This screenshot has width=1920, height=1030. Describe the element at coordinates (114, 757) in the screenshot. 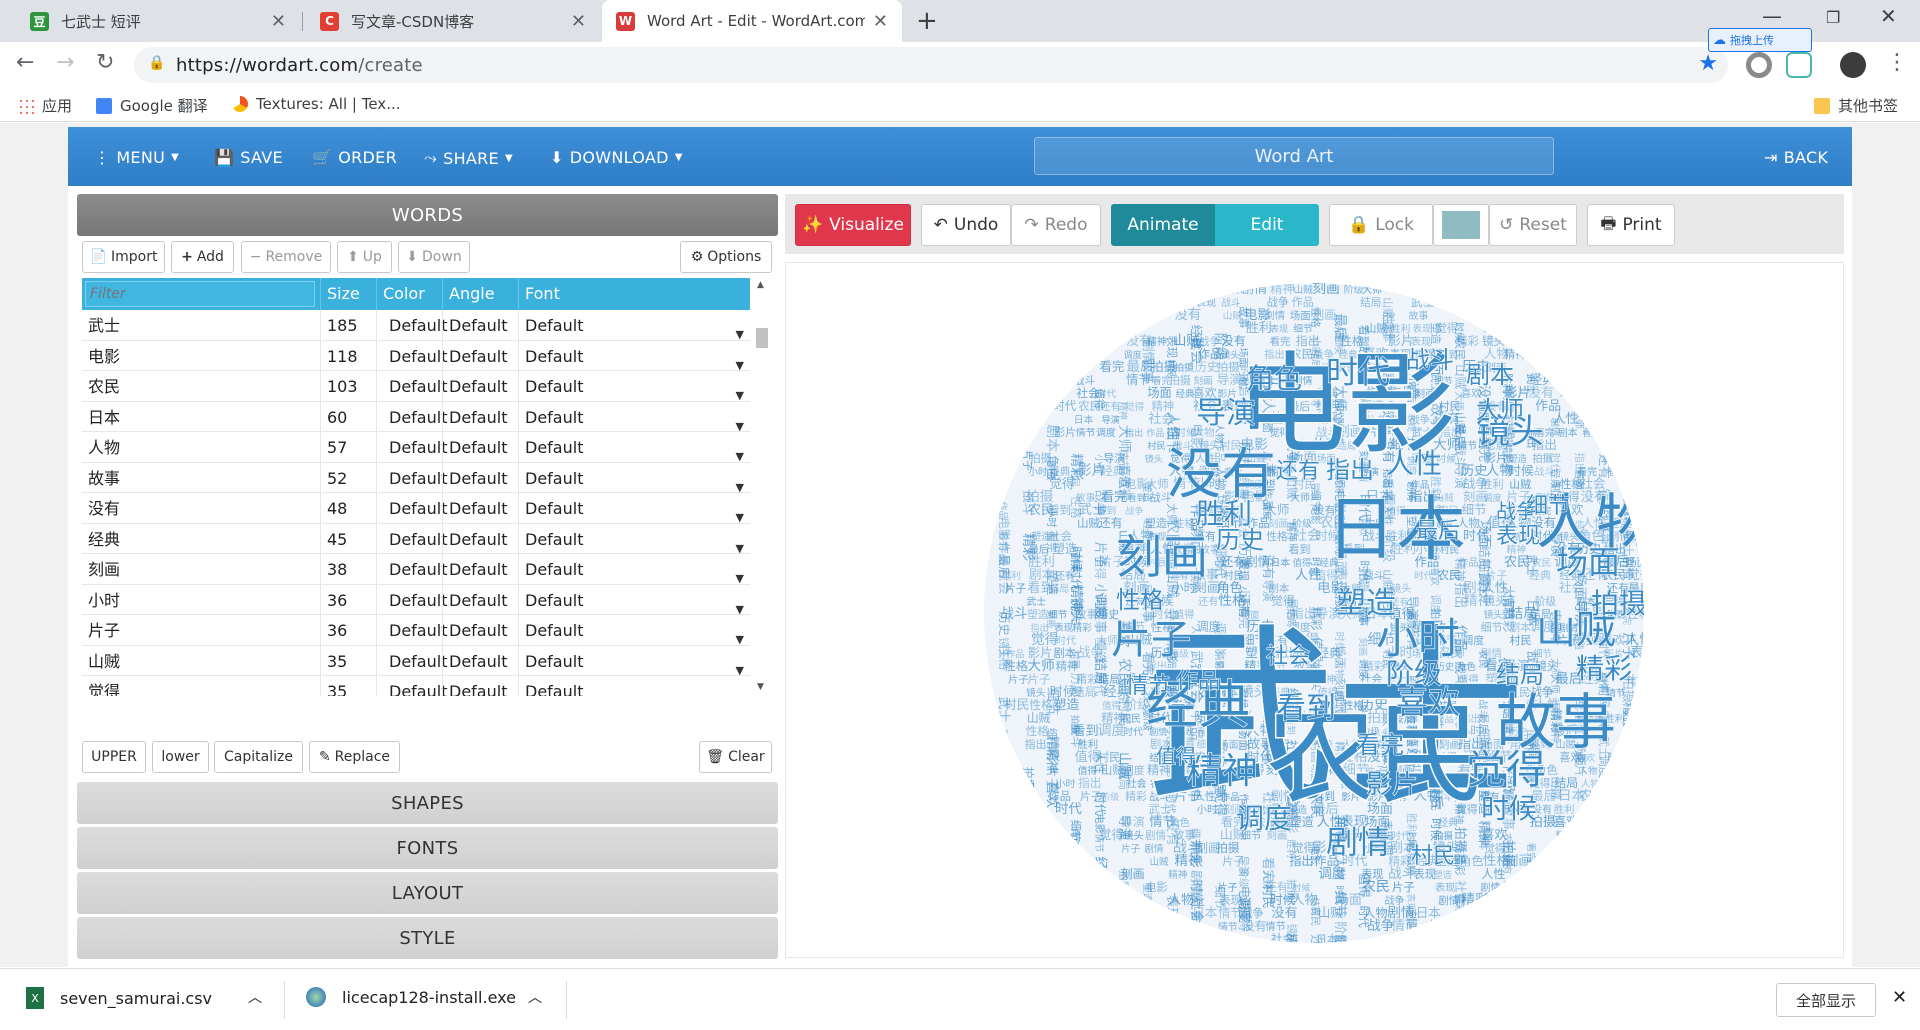

I see `upper-case-button: UPPER` at that location.